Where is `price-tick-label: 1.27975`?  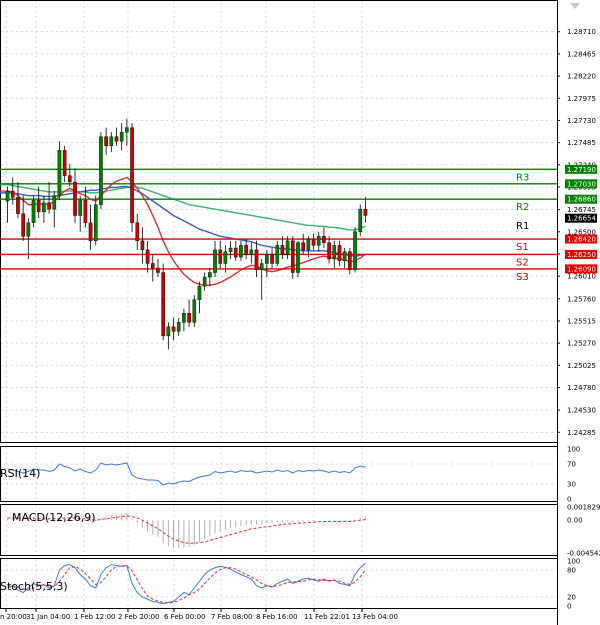
price-tick-label: 1.27975 is located at coordinates (581, 99).